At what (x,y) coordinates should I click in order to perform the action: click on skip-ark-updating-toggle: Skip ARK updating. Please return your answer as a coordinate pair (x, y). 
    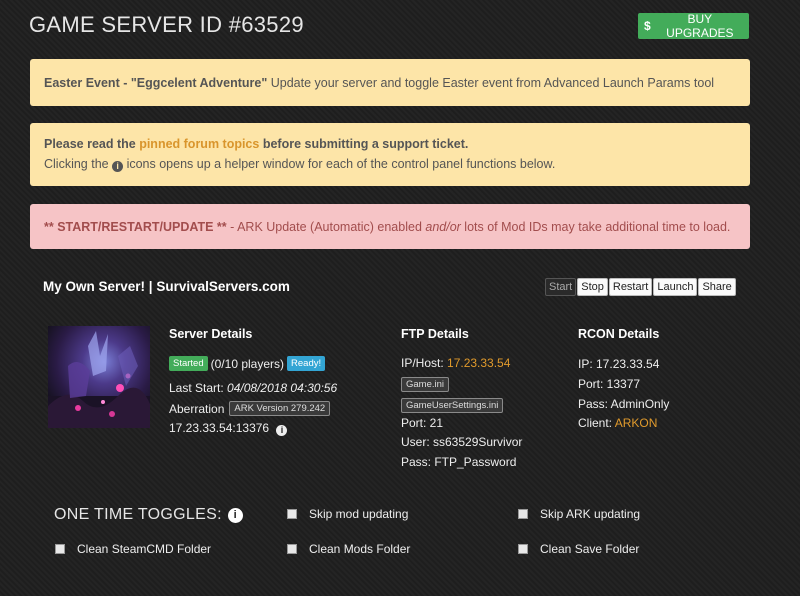
    Looking at the image, I should click on (579, 514).